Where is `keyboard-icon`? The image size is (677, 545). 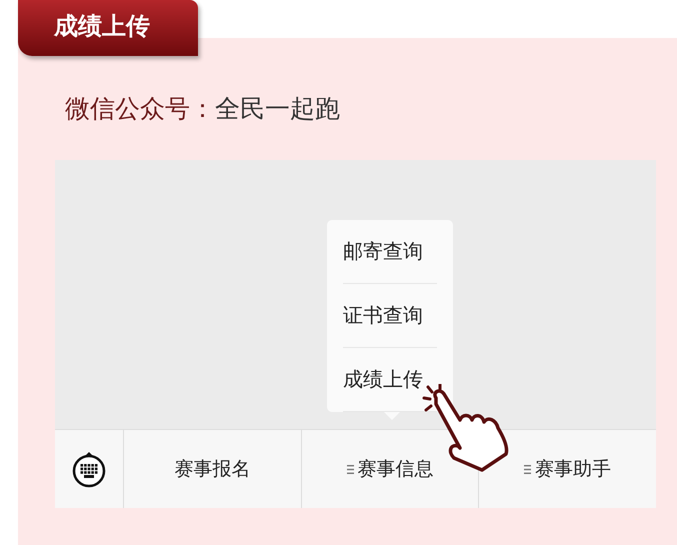 keyboard-icon is located at coordinates (89, 469).